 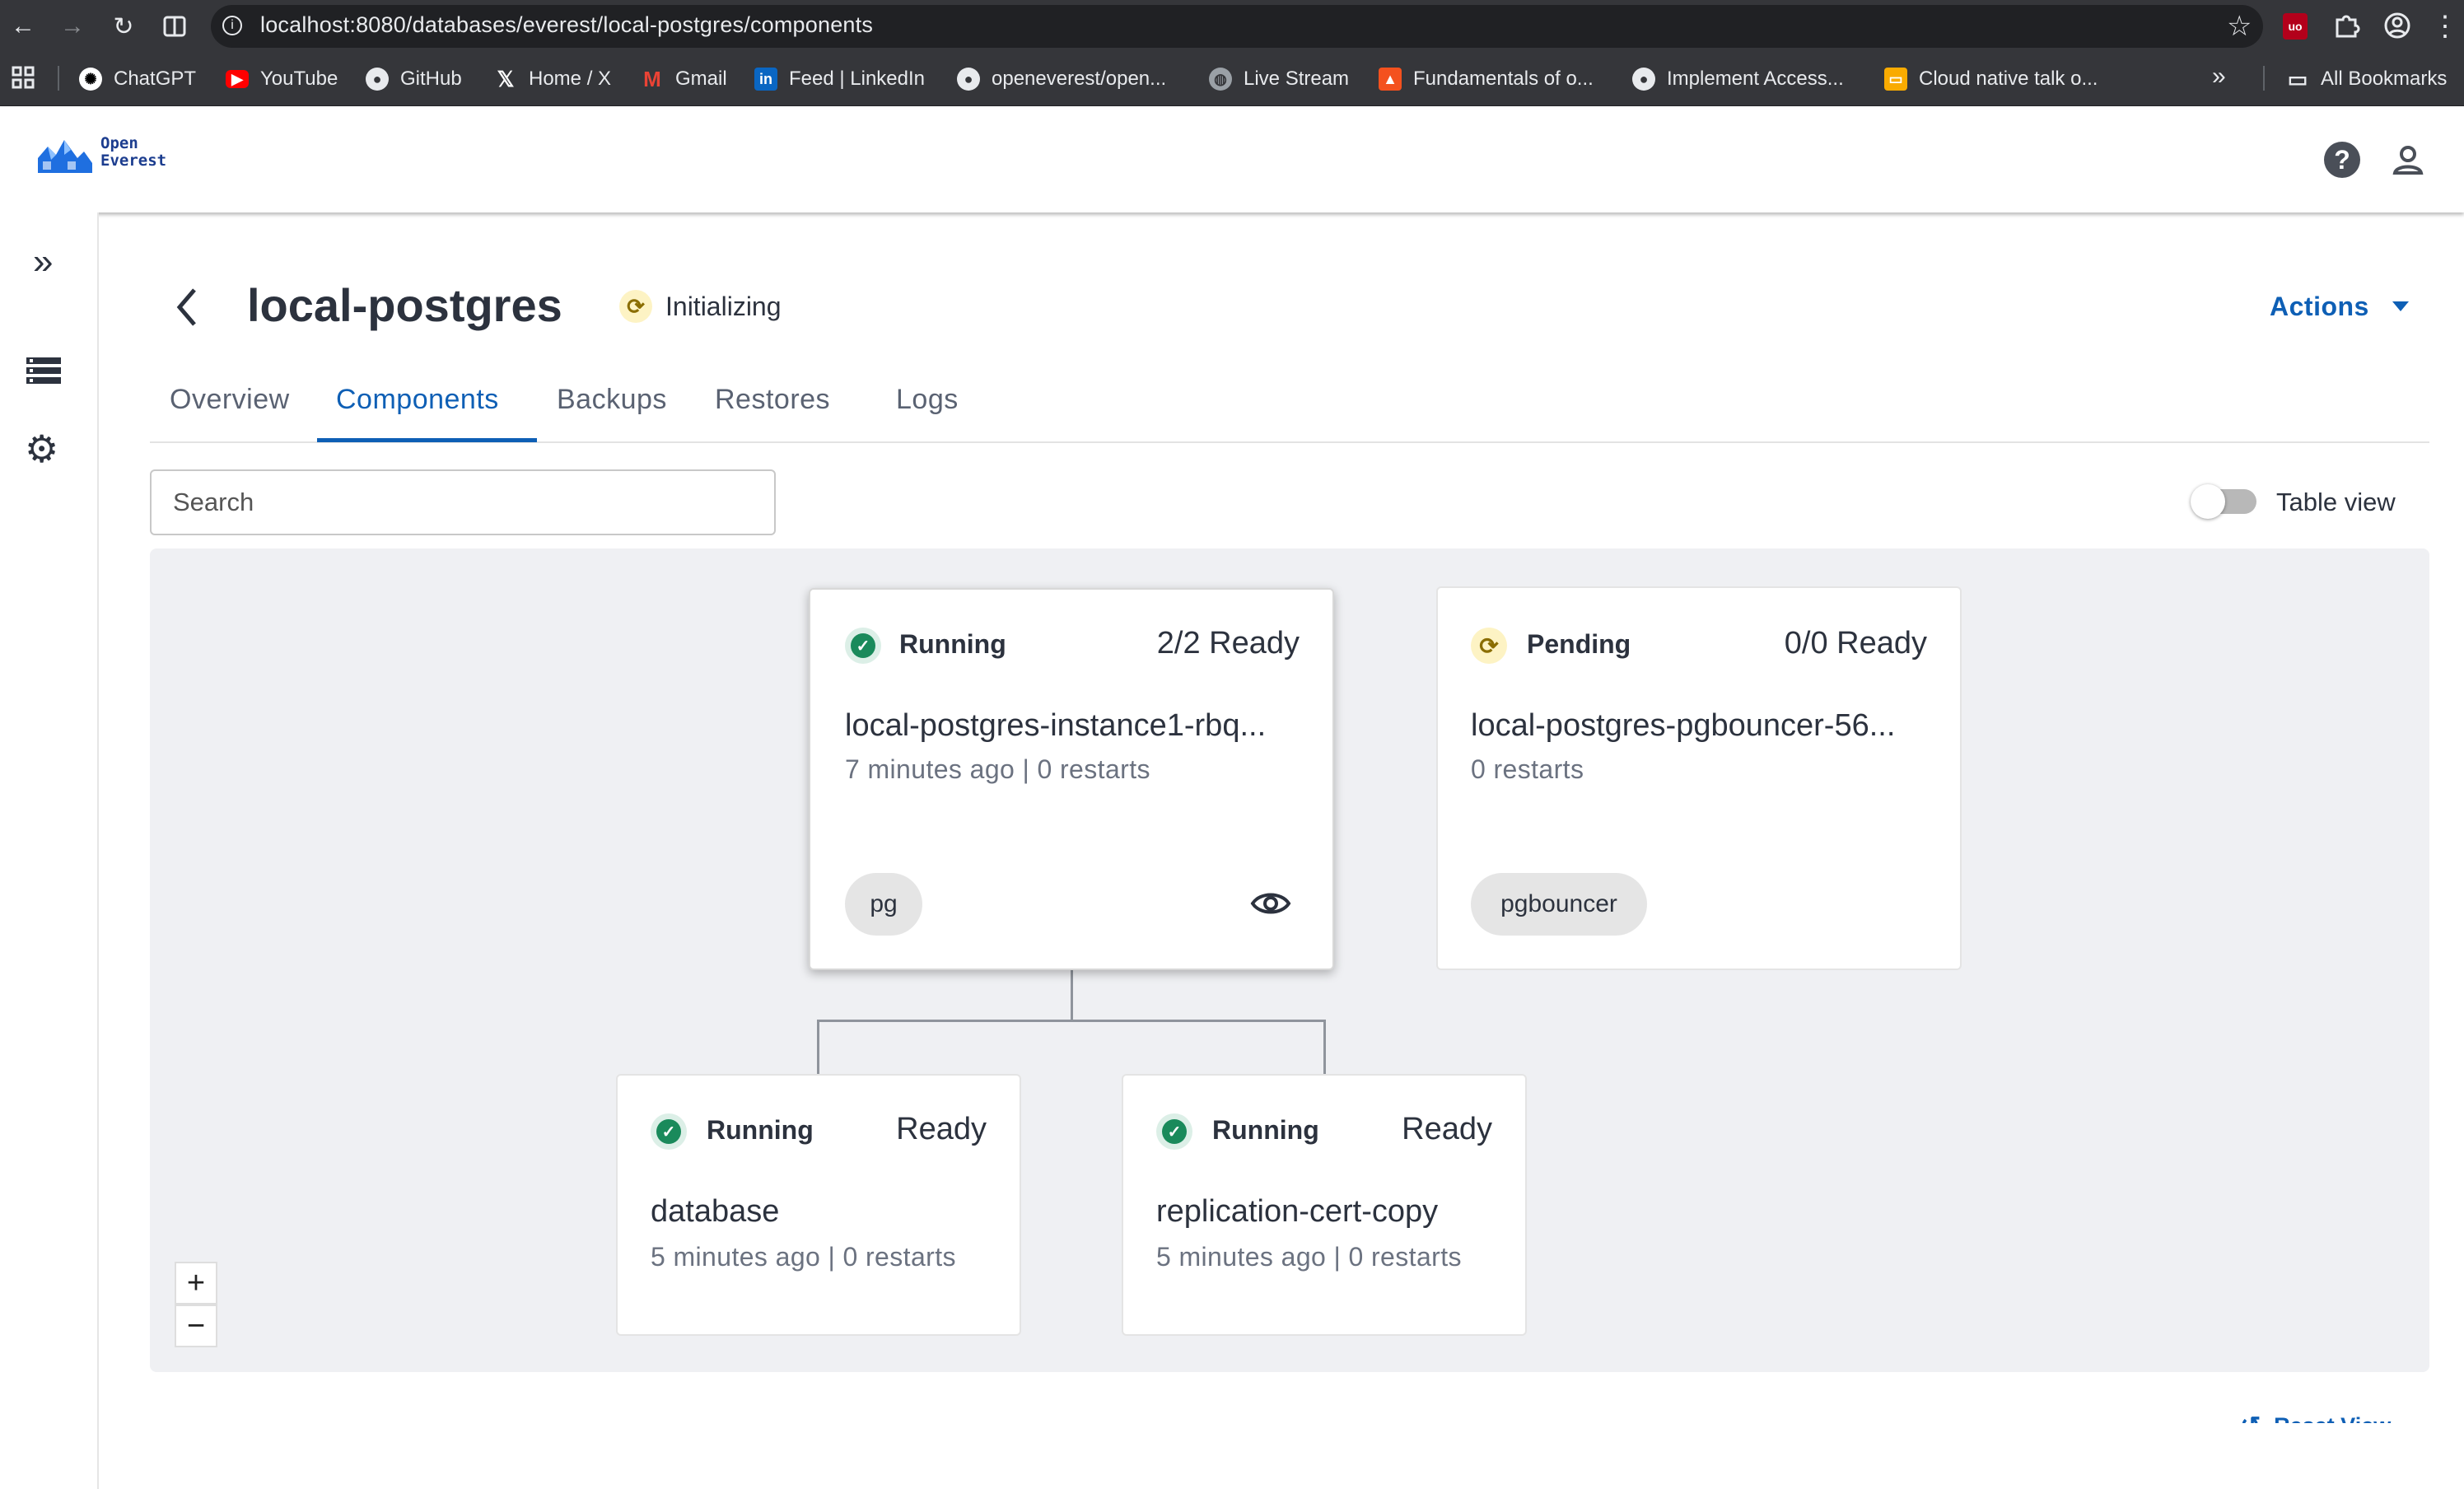 What do you see at coordinates (1579, 644) in the screenshot?
I see `component-status: Pending` at bounding box center [1579, 644].